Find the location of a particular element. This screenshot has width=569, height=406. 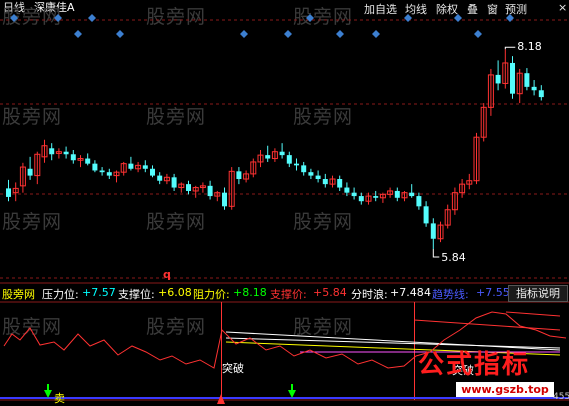

q-marker: q is located at coordinates (167, 274).